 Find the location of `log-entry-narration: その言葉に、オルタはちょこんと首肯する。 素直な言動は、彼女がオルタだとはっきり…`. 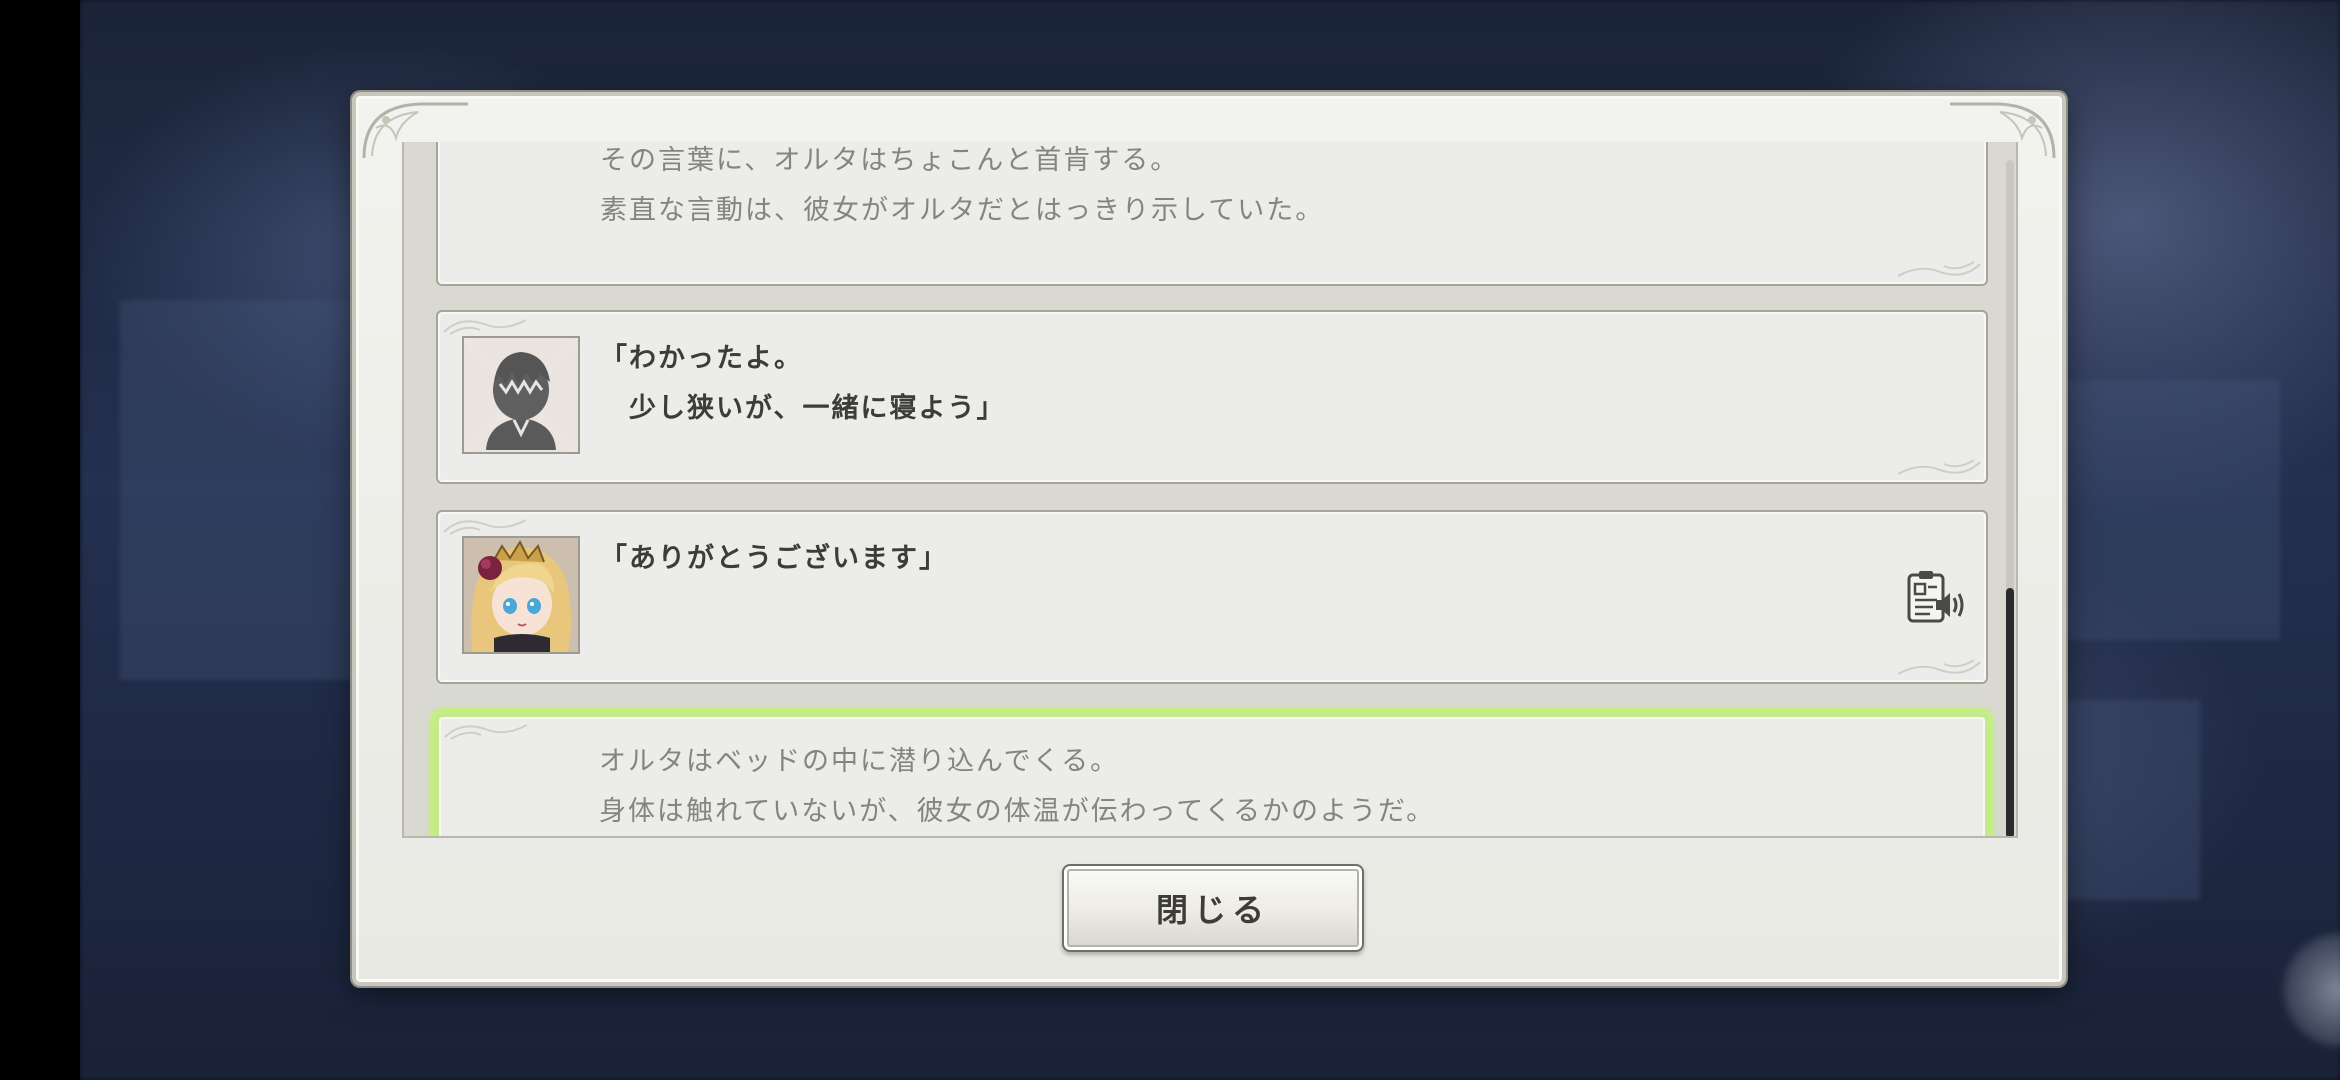

log-entry-narration: その言葉に、オルタはちょこんと首肯する。 素直な言動は、彼女がオルタだとはっきり… is located at coordinates (1212, 214).